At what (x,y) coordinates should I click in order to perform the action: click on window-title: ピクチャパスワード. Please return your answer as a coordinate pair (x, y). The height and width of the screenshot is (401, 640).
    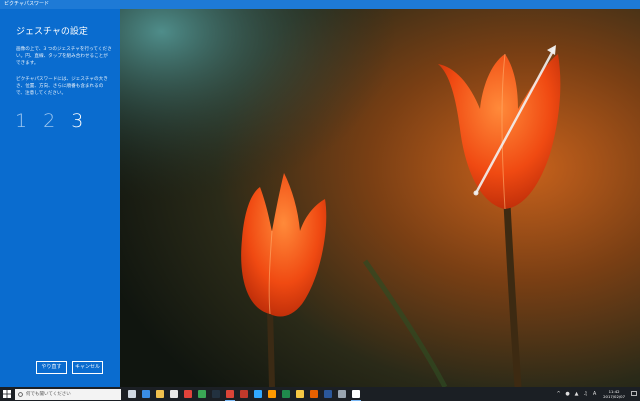
    Looking at the image, I should click on (26, 4).